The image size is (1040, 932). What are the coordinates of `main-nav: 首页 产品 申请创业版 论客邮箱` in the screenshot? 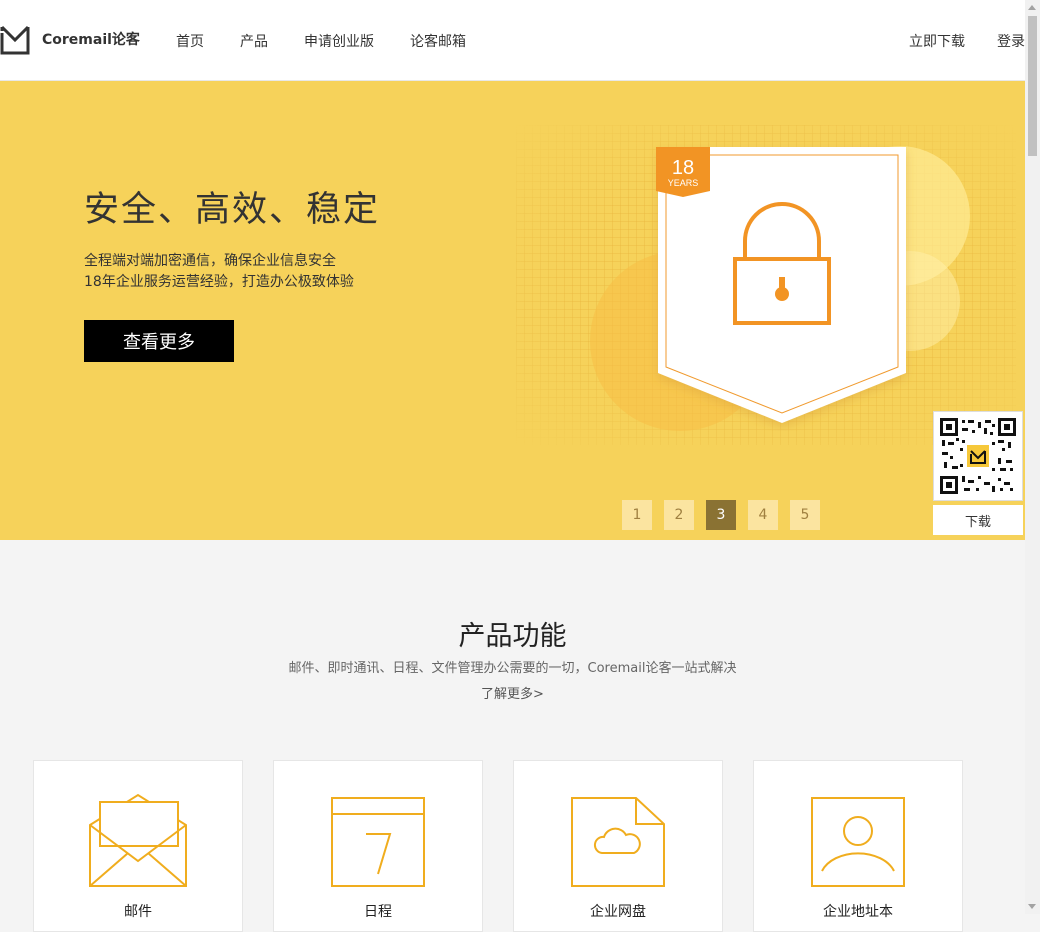 It's located at (339, 41).